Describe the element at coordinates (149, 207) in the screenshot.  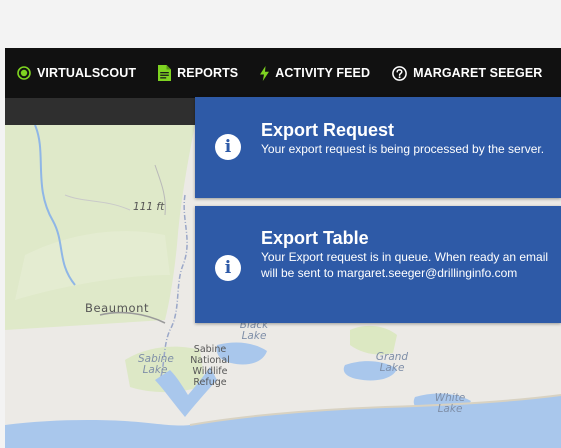
I see `map-label-contour: 111 ft` at that location.